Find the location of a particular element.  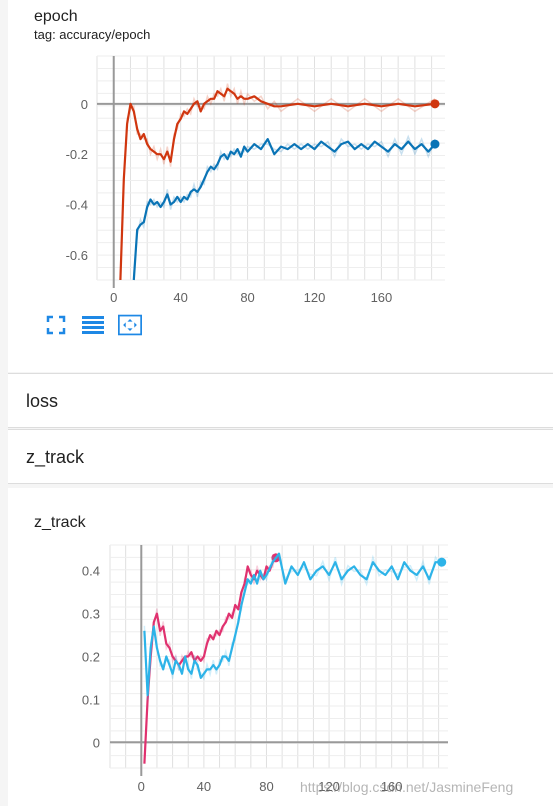

watermark: https://blog.csdn.net/JasmineFeng is located at coordinates (407, 787).